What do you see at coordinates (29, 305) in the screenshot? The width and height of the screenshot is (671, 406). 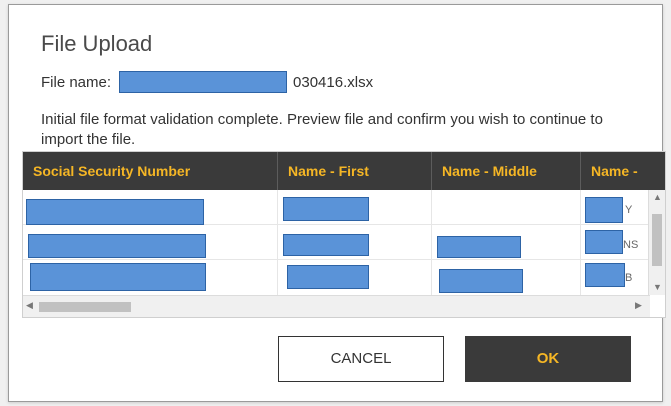 I see `scroll-left-icon: ◀` at bounding box center [29, 305].